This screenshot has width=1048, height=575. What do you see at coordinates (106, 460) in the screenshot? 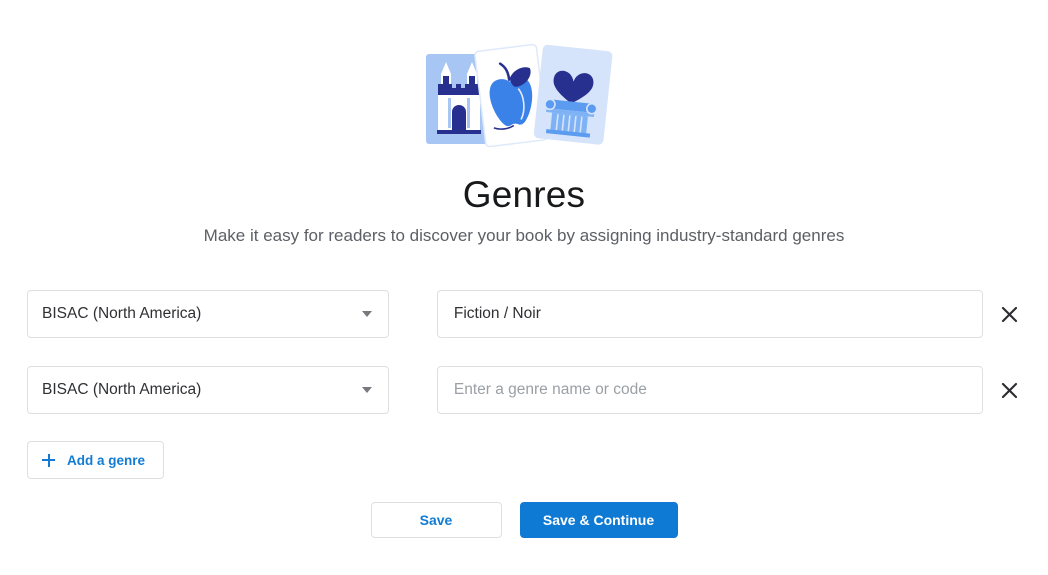
I see `add-genre-label: Add a genre` at bounding box center [106, 460].